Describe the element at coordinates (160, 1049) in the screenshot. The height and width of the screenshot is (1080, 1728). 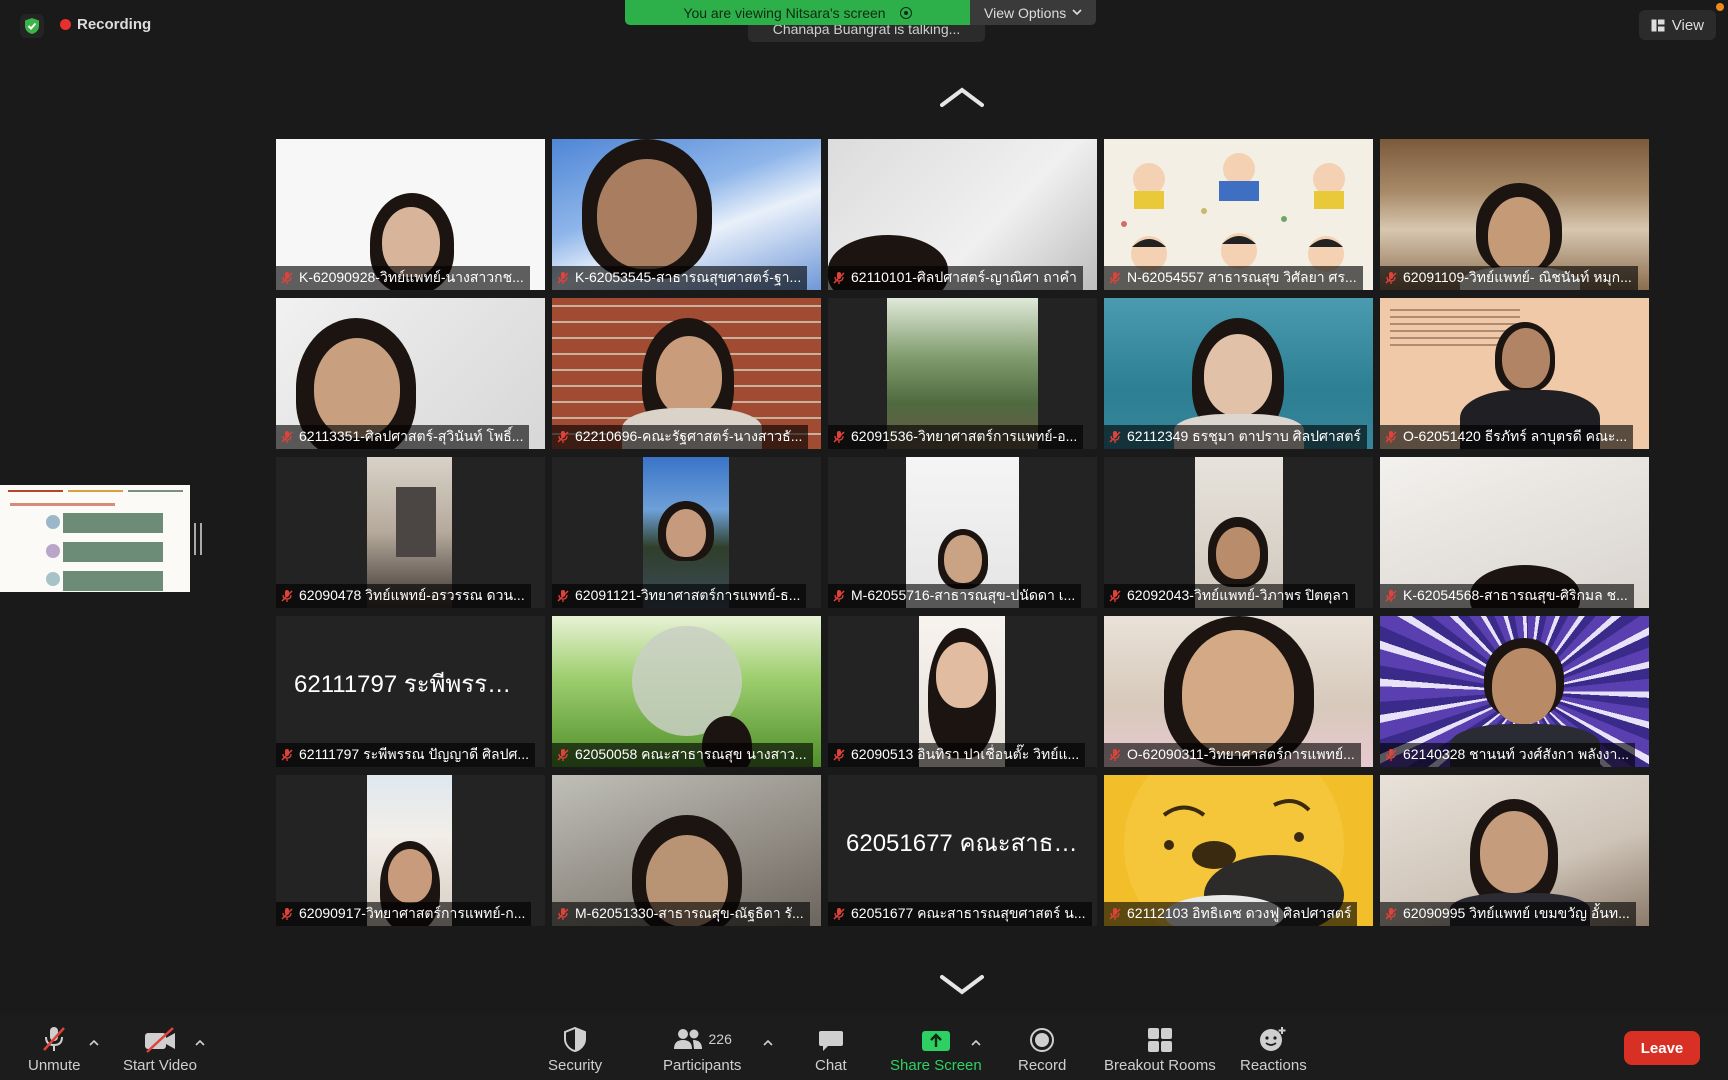
I see `start-video-button: Start Video` at that location.